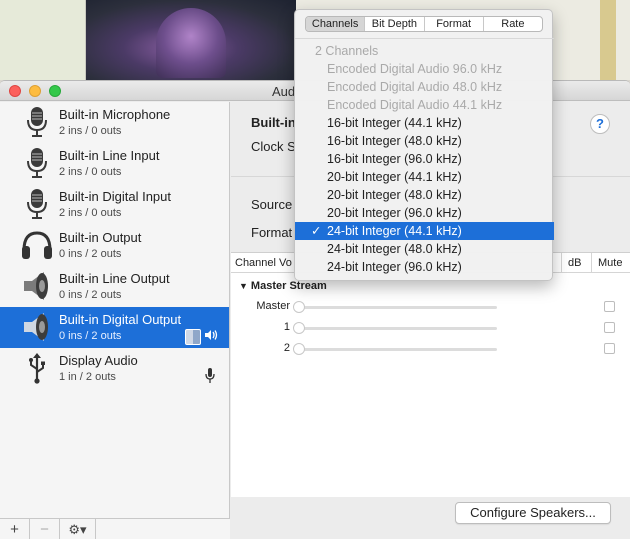  Describe the element at coordinates (43, 40) in the screenshot. I see `desktop-background-left` at that location.